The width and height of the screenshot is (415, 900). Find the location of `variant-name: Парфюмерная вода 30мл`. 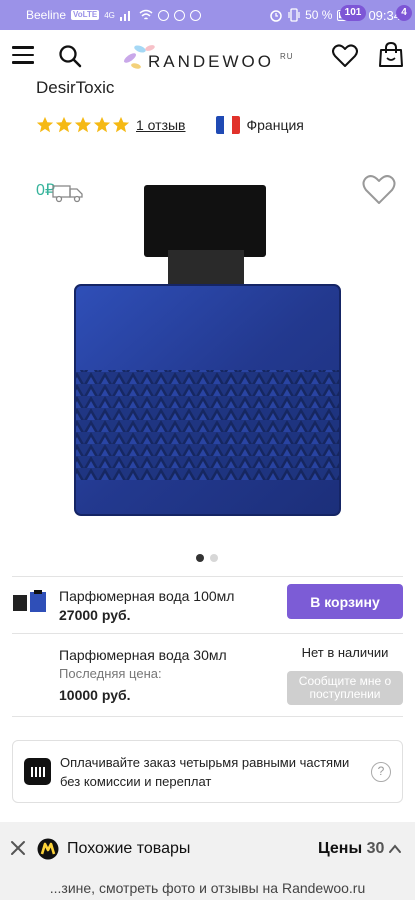

variant-name: Парфюмерная вода 30мл is located at coordinates (143, 655).